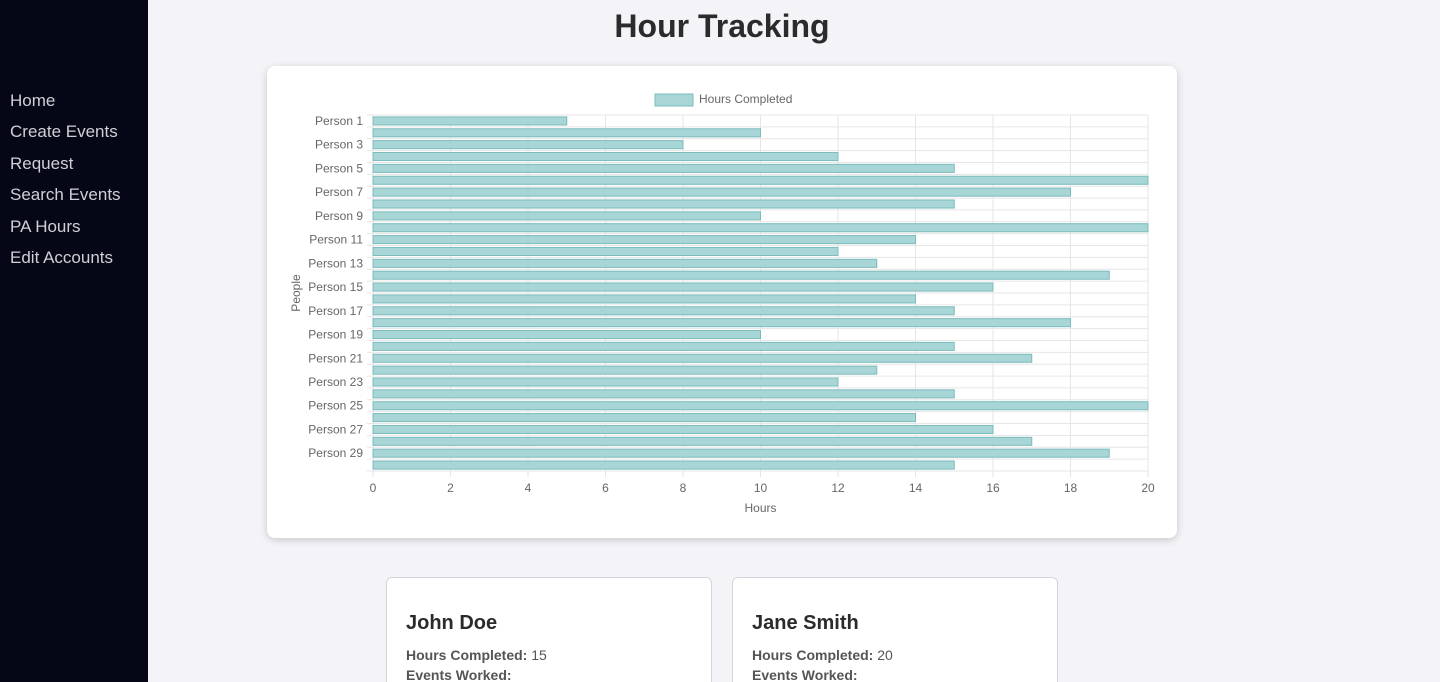  Describe the element at coordinates (74, 199) in the screenshot. I see `sidebar-item-search-events: Search Events` at that location.